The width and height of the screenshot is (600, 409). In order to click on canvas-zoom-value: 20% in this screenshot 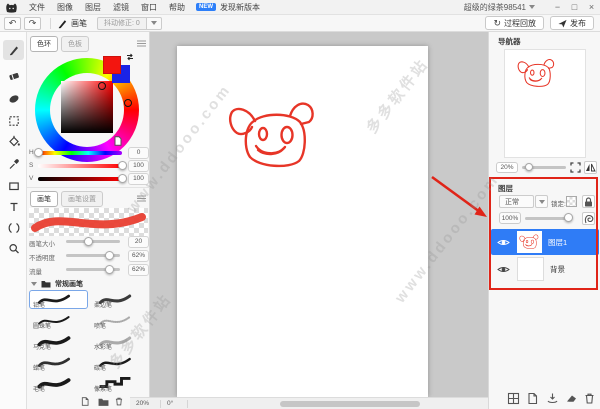, I will do `click(145, 403)`.